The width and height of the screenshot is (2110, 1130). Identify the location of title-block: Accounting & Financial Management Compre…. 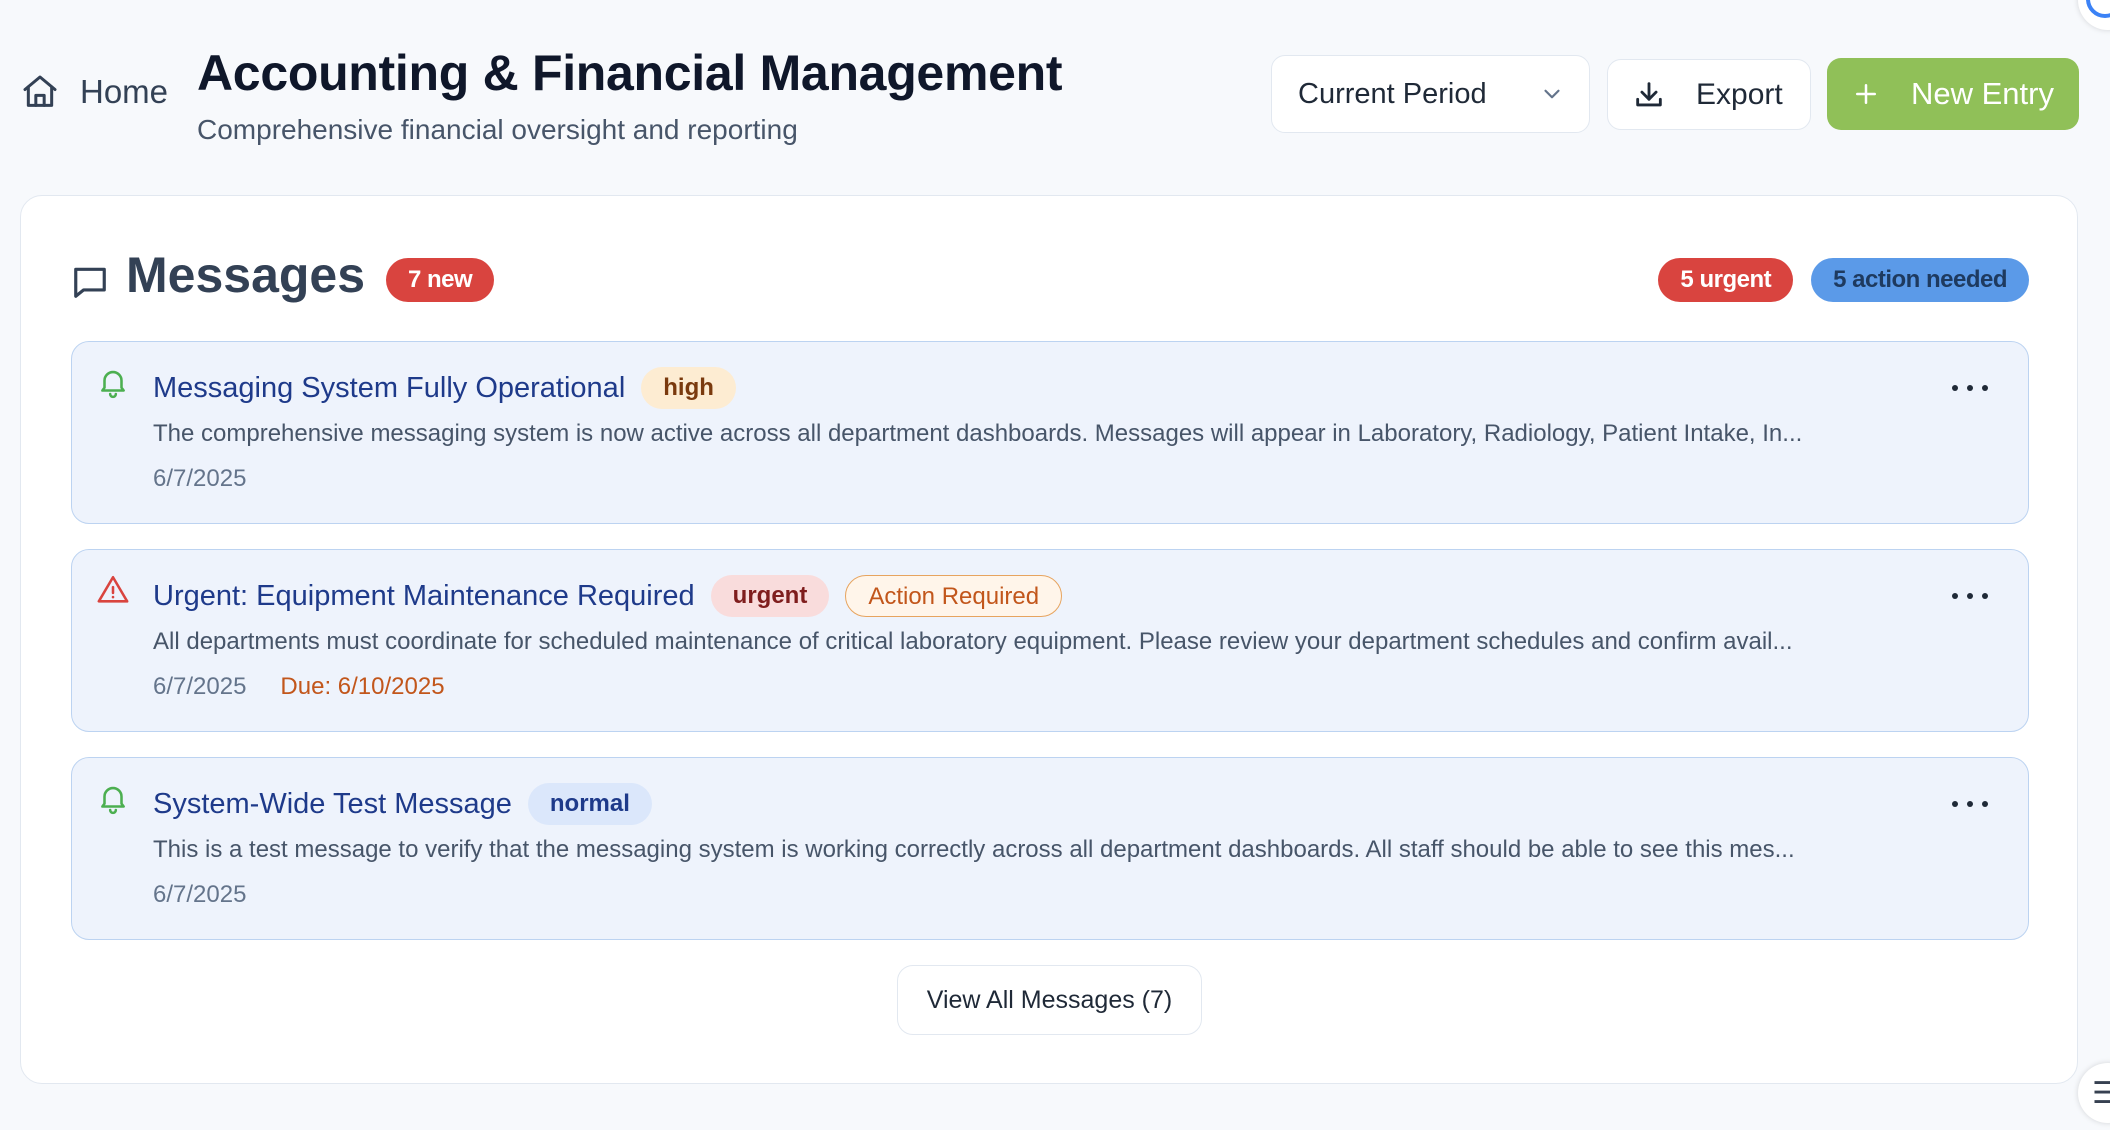
(630, 95).